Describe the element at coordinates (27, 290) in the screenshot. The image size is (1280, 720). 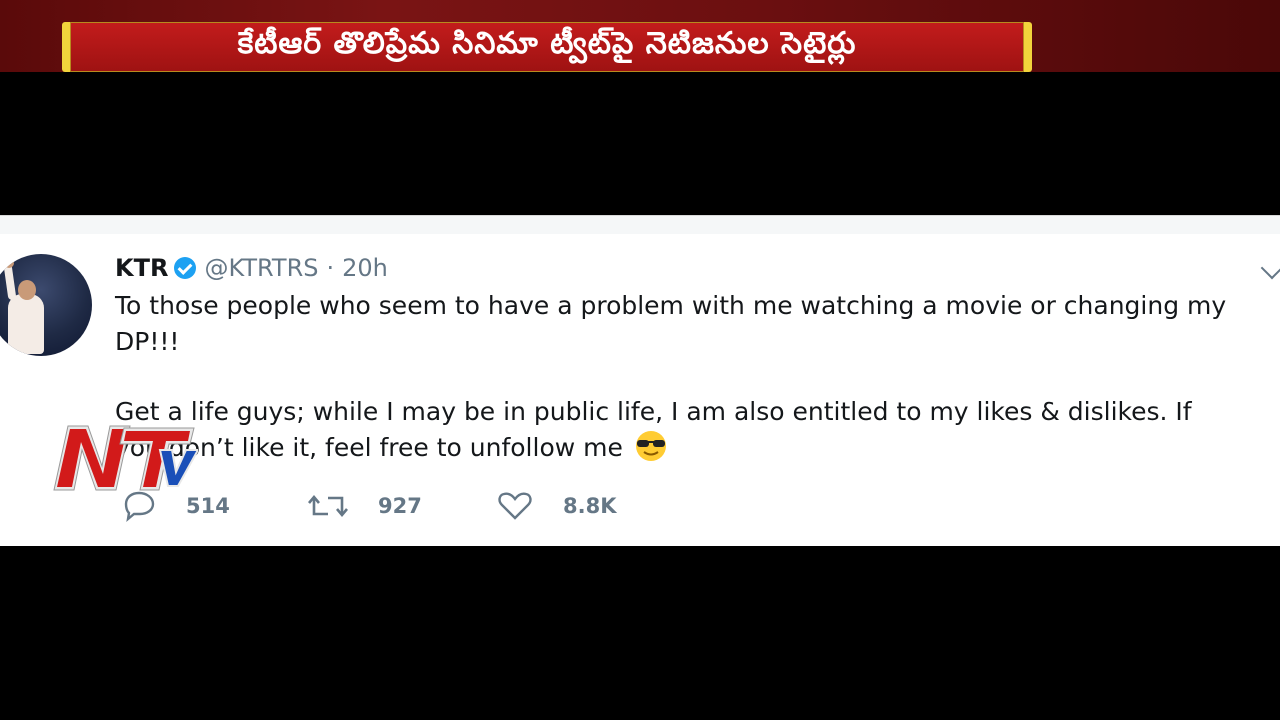
I see `avatar-head` at that location.